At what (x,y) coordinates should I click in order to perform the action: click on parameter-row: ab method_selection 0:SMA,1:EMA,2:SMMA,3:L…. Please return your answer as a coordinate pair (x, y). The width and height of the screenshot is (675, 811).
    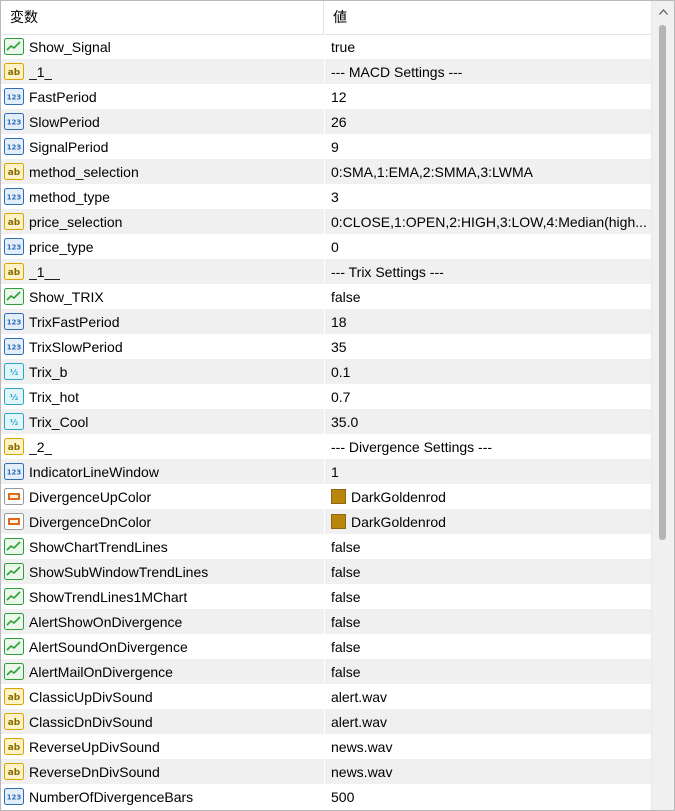
    Looking at the image, I should click on (326, 171).